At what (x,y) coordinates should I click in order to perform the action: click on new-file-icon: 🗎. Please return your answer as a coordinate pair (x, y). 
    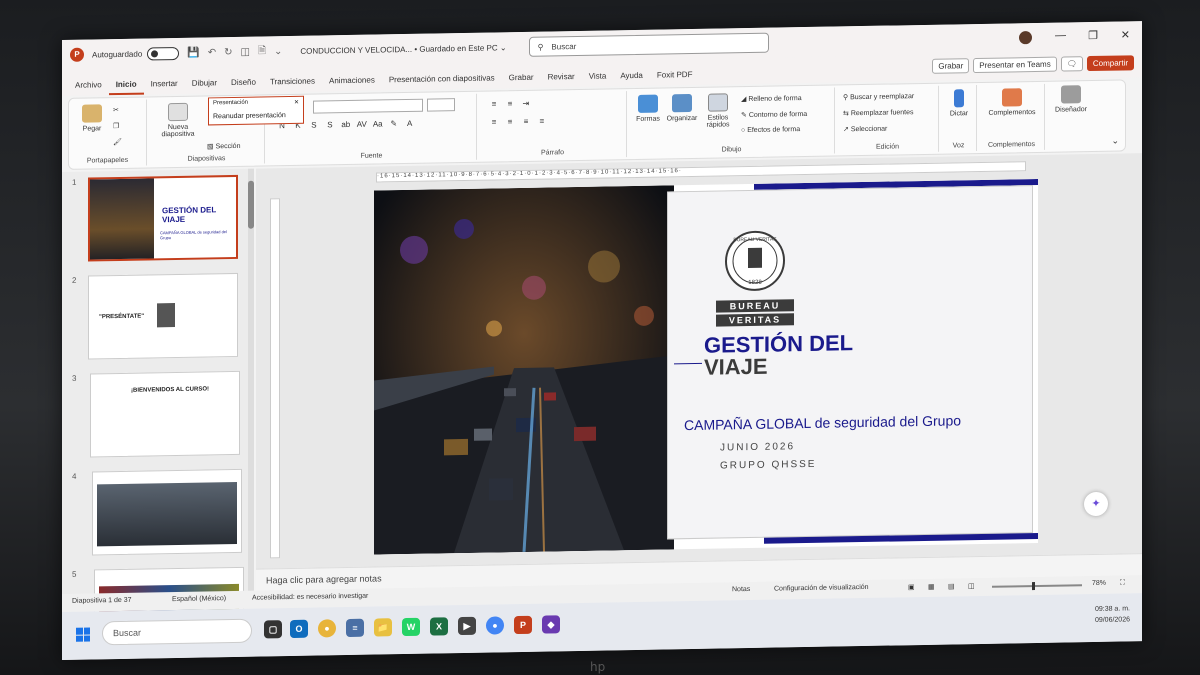
    Looking at the image, I should click on (262, 51).